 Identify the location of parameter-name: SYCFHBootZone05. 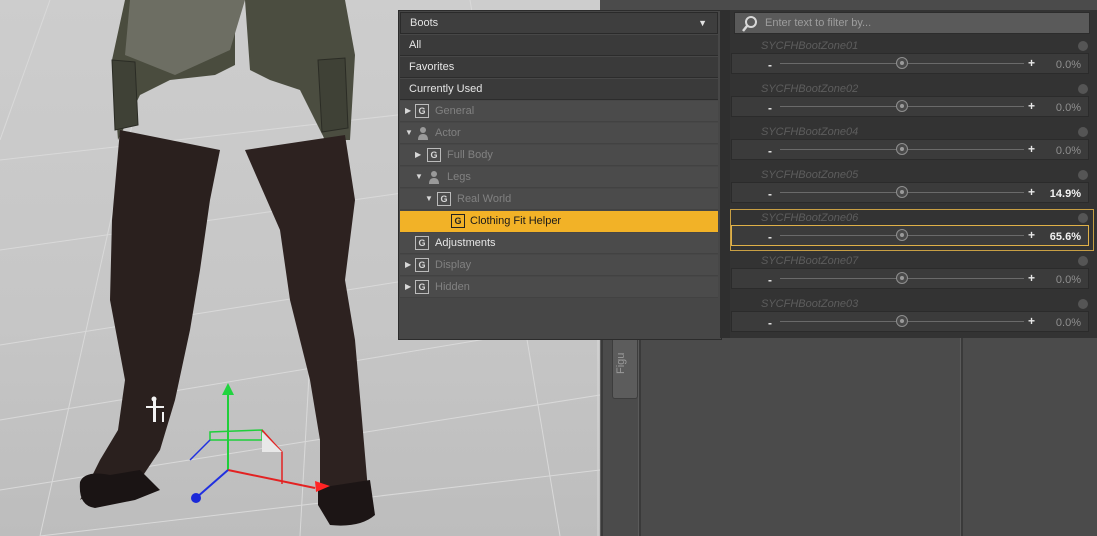
(810, 175).